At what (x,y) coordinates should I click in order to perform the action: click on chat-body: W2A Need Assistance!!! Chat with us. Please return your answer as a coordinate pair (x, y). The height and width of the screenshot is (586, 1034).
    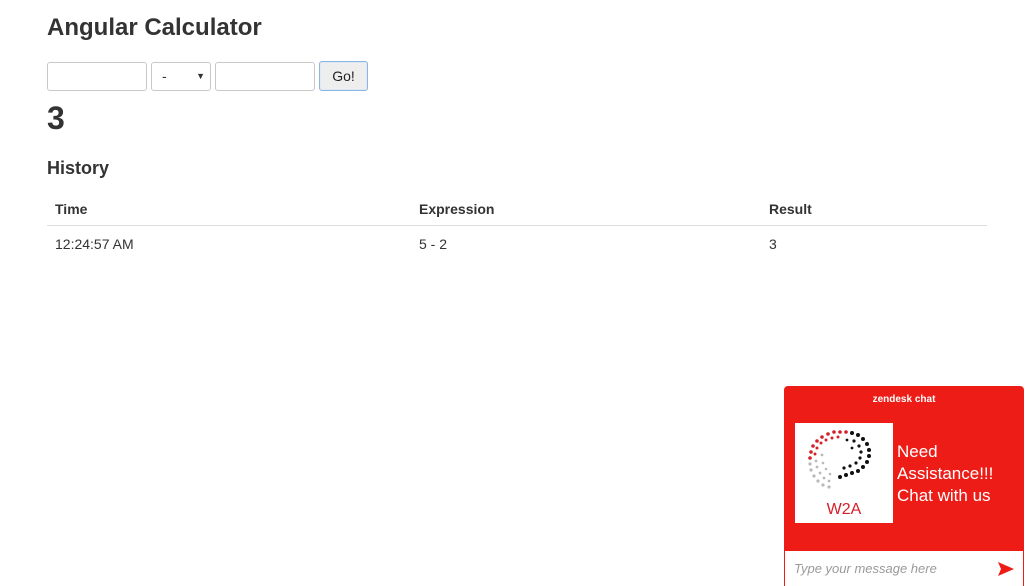
    Looking at the image, I should click on (904, 482).